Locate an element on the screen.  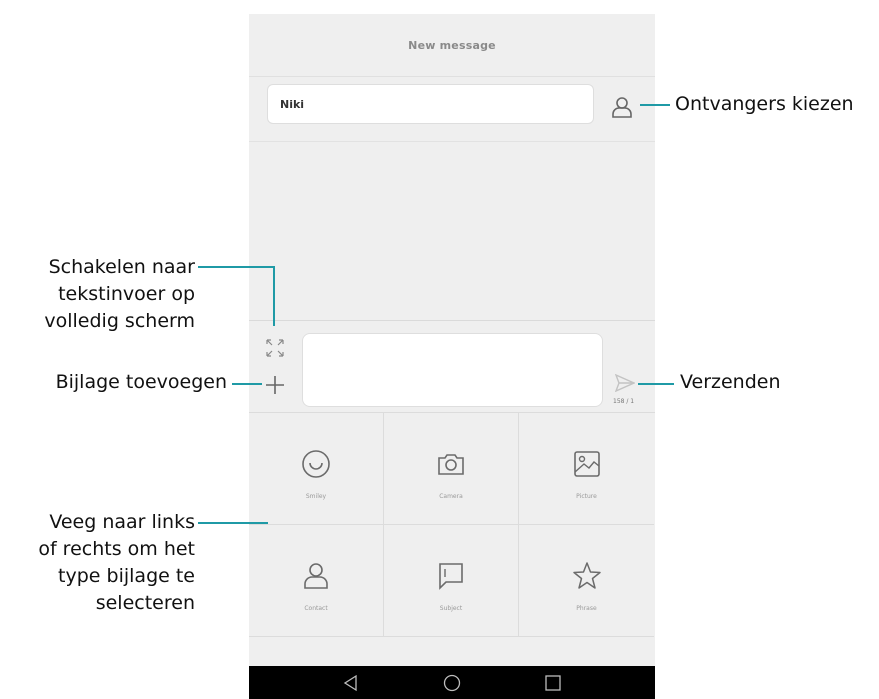
attachment-label: Picture is located at coordinates (586, 496).